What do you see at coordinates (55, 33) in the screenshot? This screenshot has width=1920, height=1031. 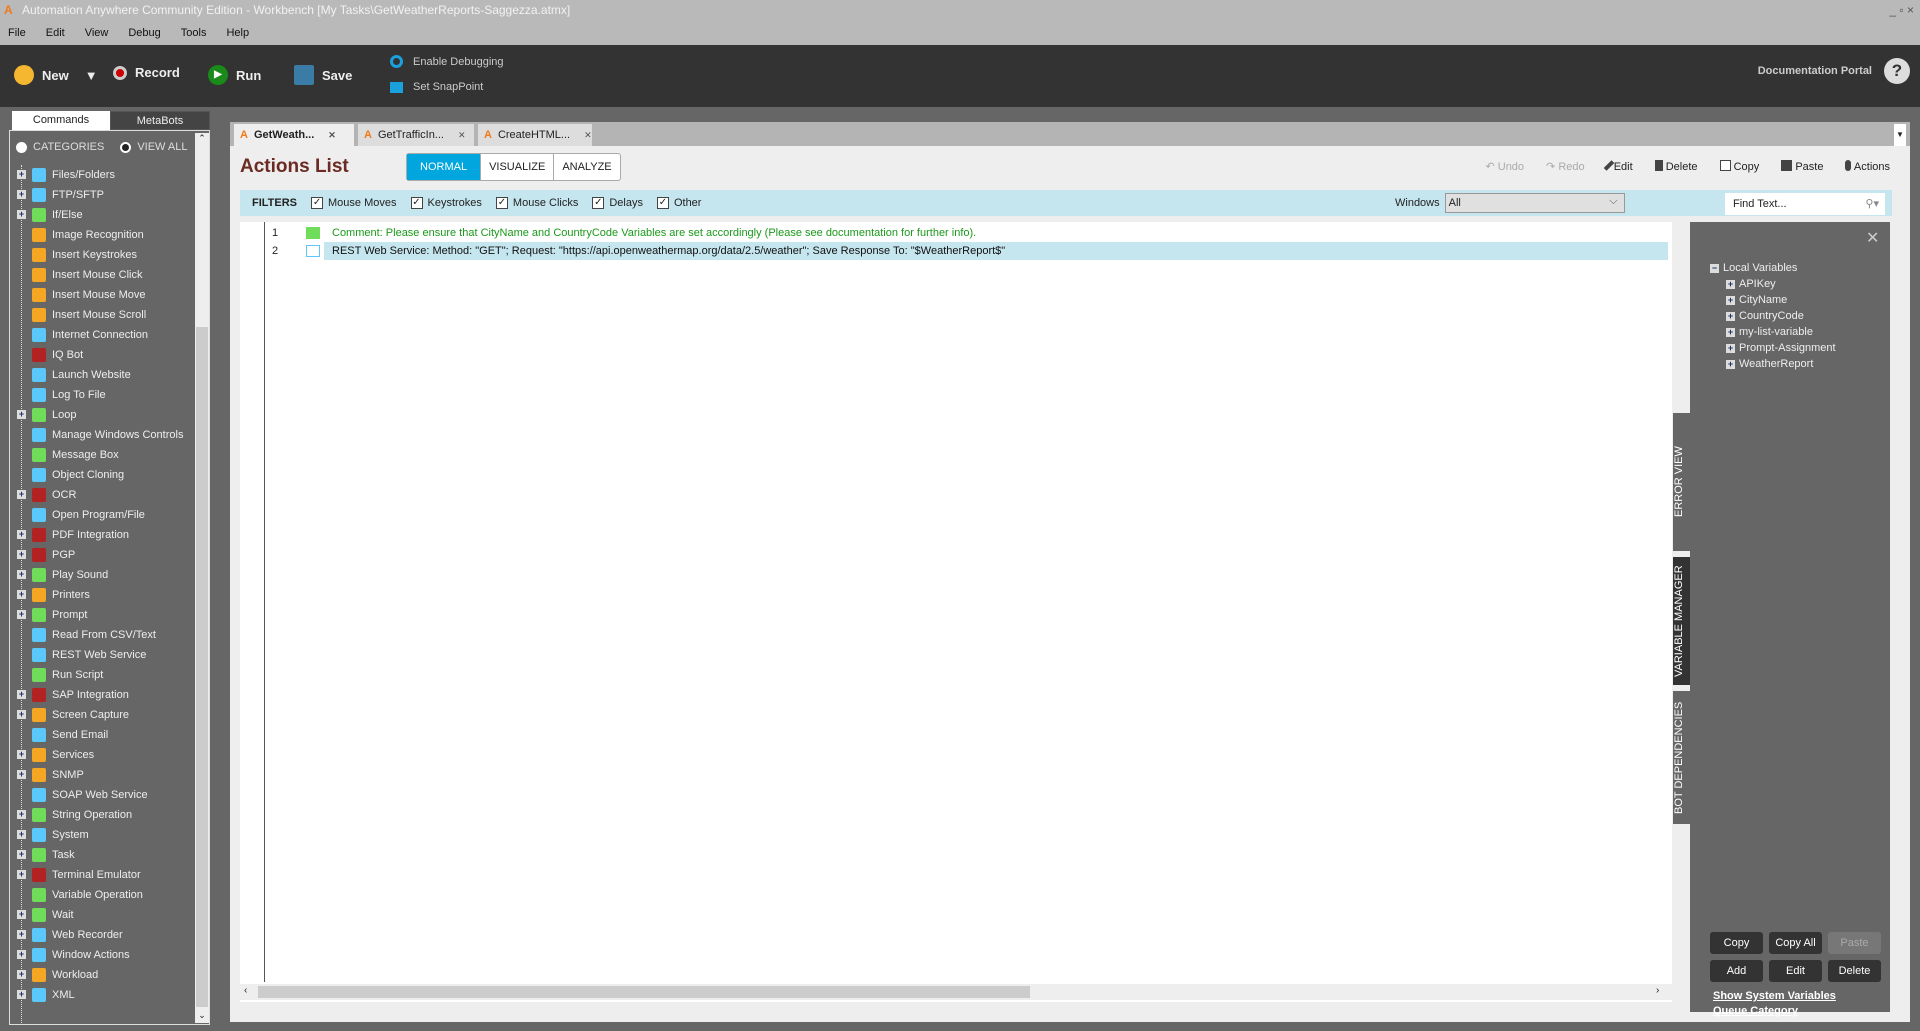 I see `menu-edit: Edit` at bounding box center [55, 33].